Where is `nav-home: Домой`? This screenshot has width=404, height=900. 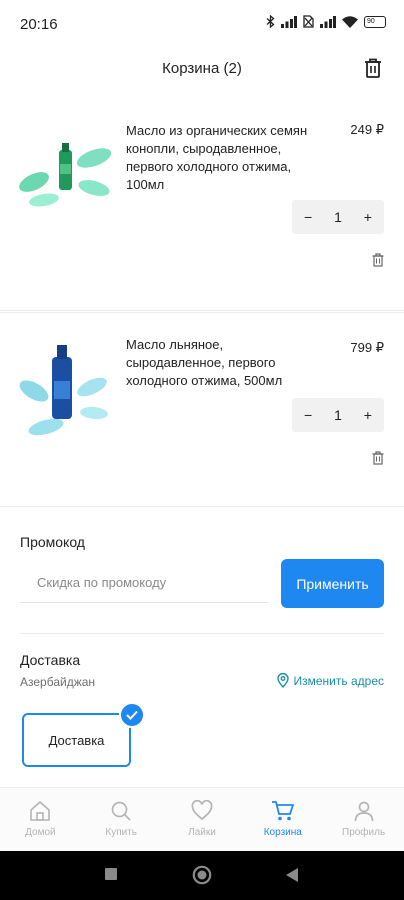
nav-home: Домой is located at coordinates (40, 820).